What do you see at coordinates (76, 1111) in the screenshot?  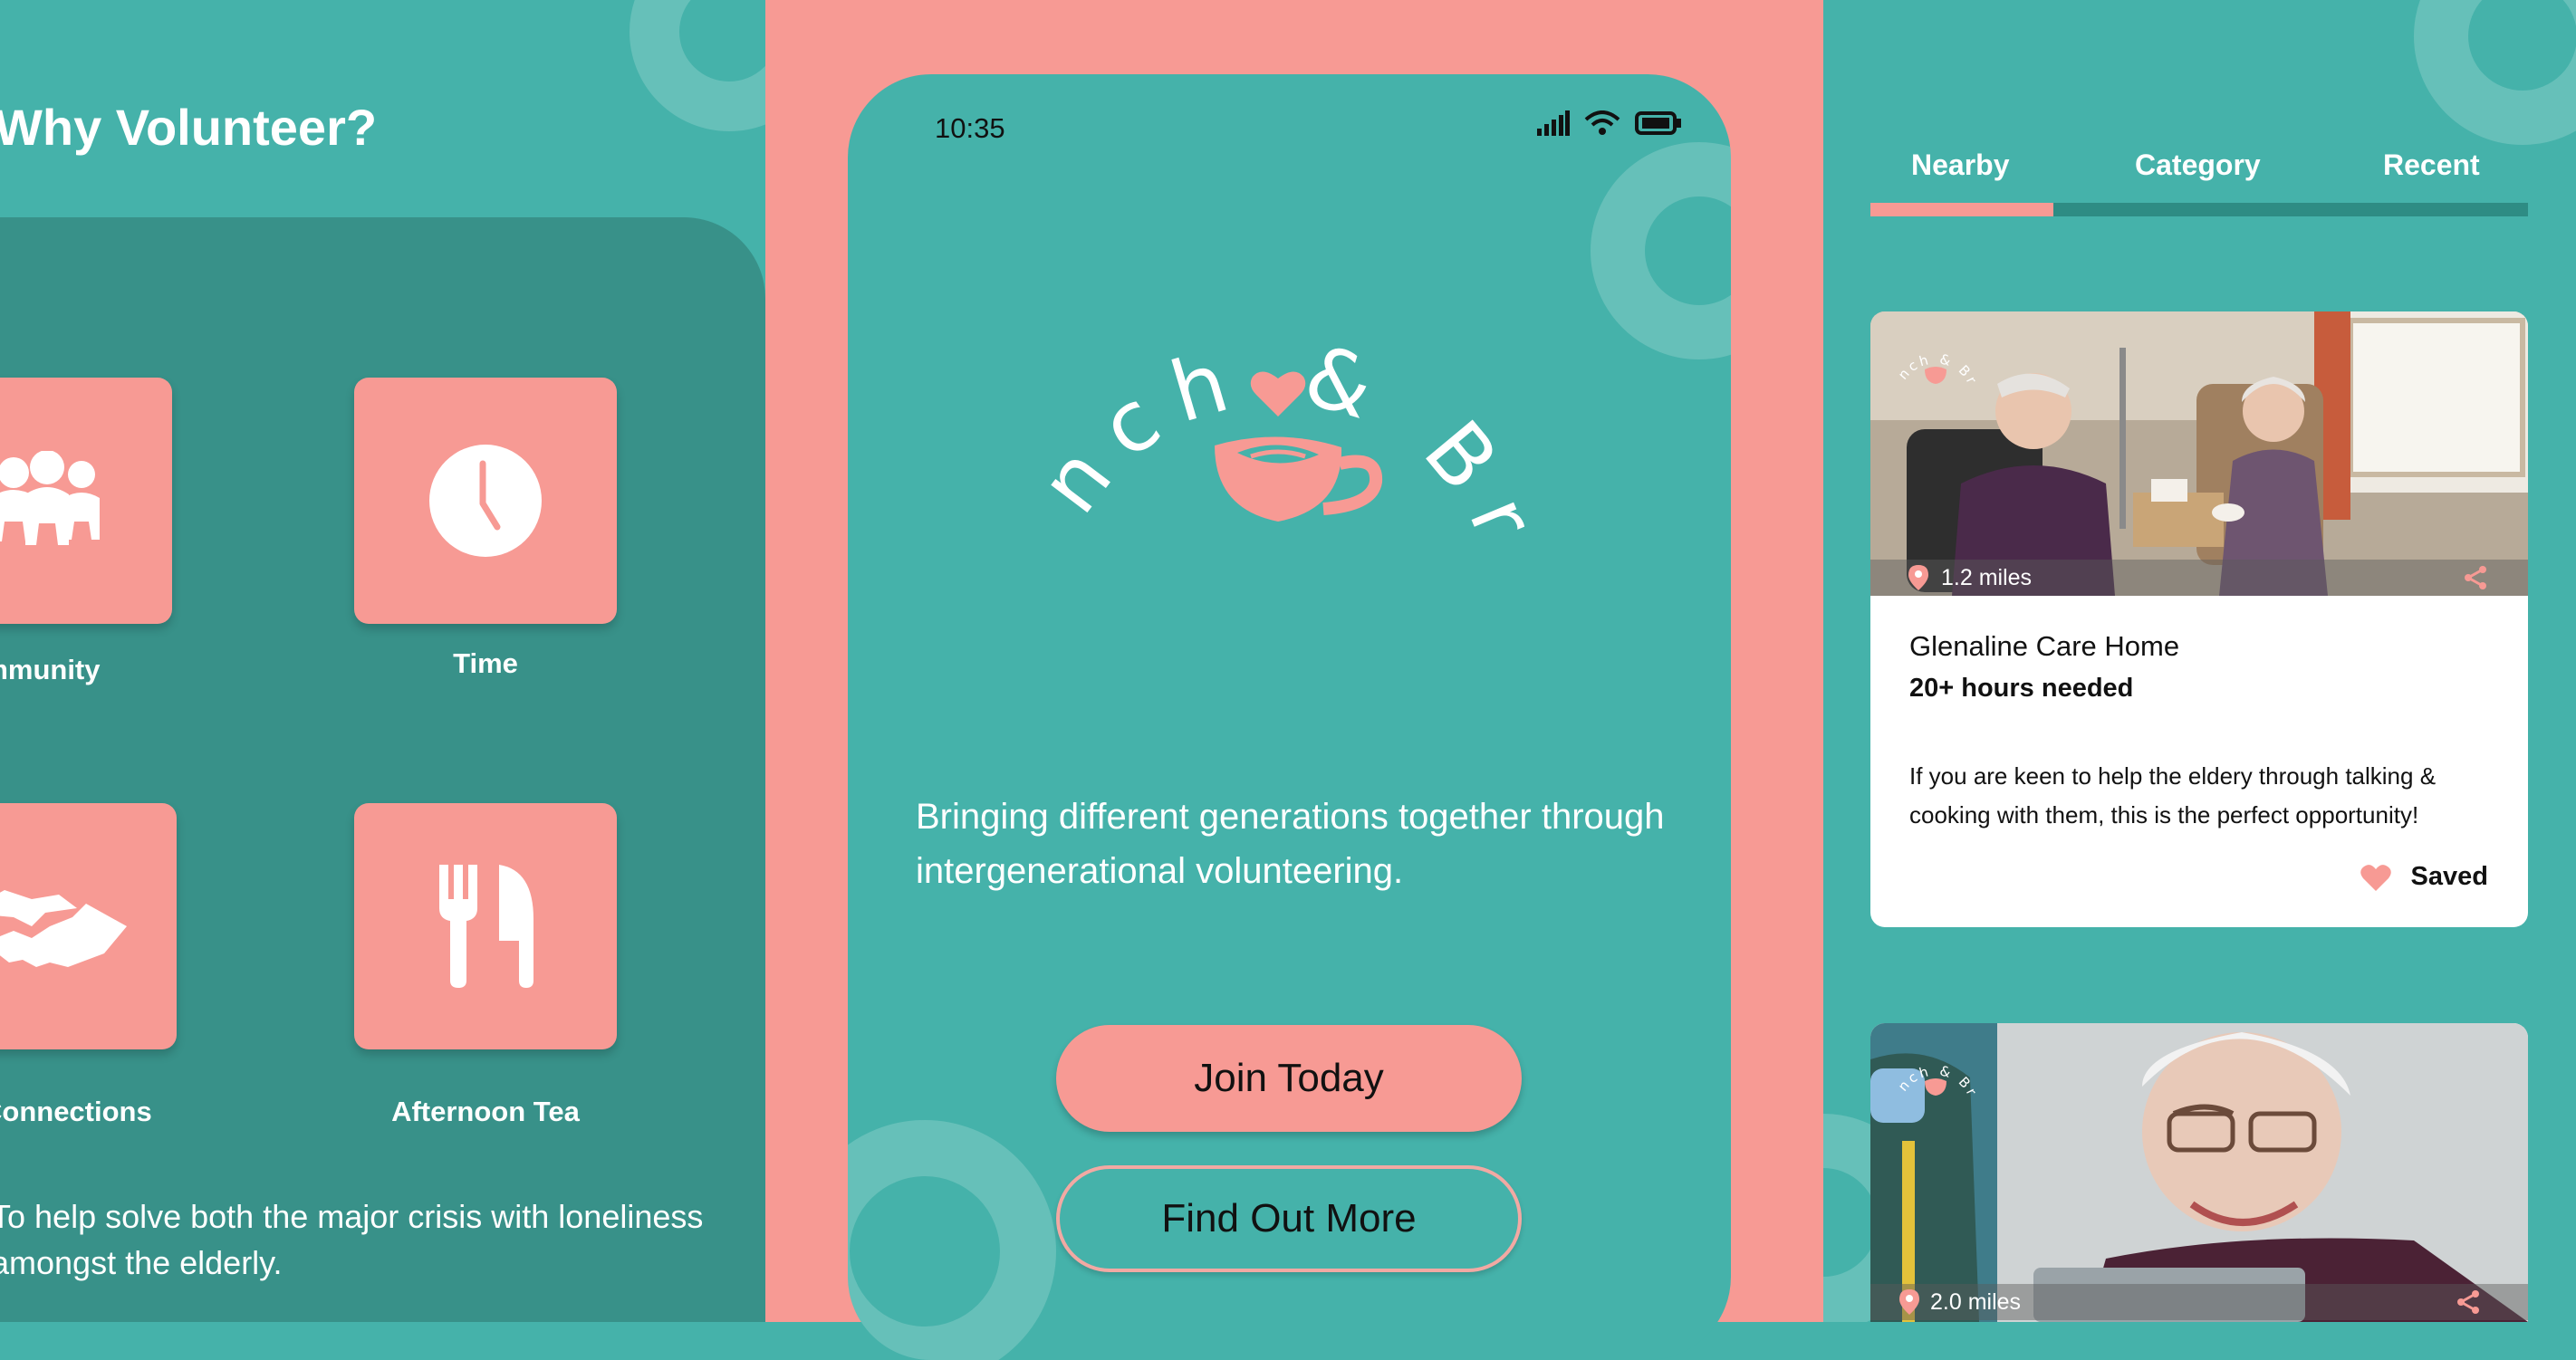 I see `connections-label: Connections` at bounding box center [76, 1111].